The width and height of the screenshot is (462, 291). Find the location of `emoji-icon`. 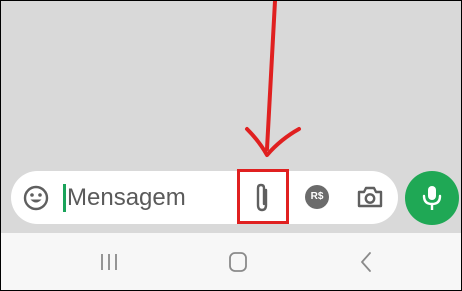

emoji-icon is located at coordinates (36, 198).